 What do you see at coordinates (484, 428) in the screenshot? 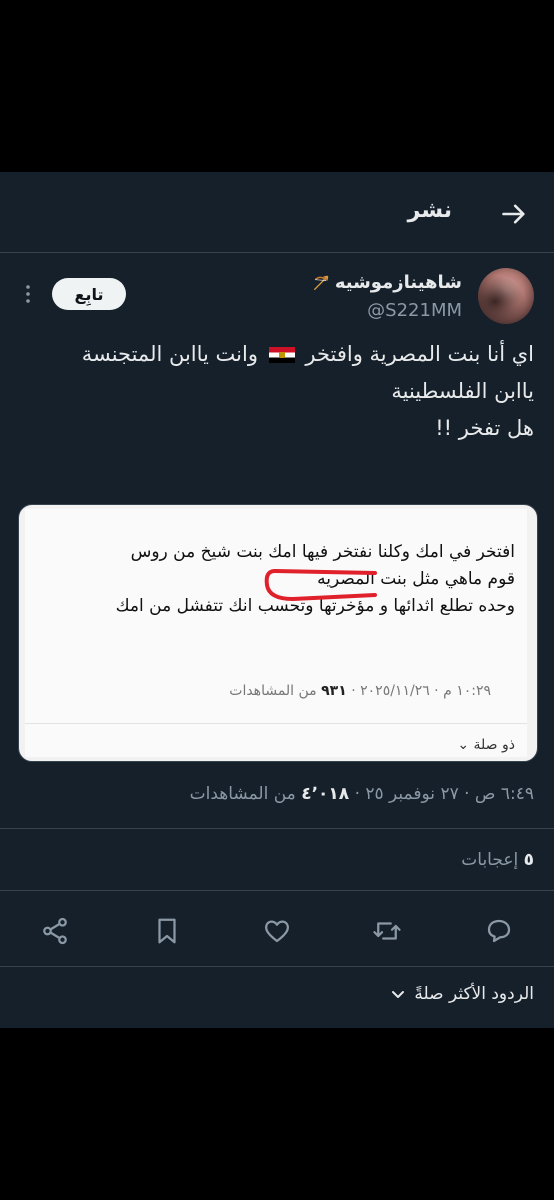
I see `tweet-line-3: هل تفخر !!` at bounding box center [484, 428].